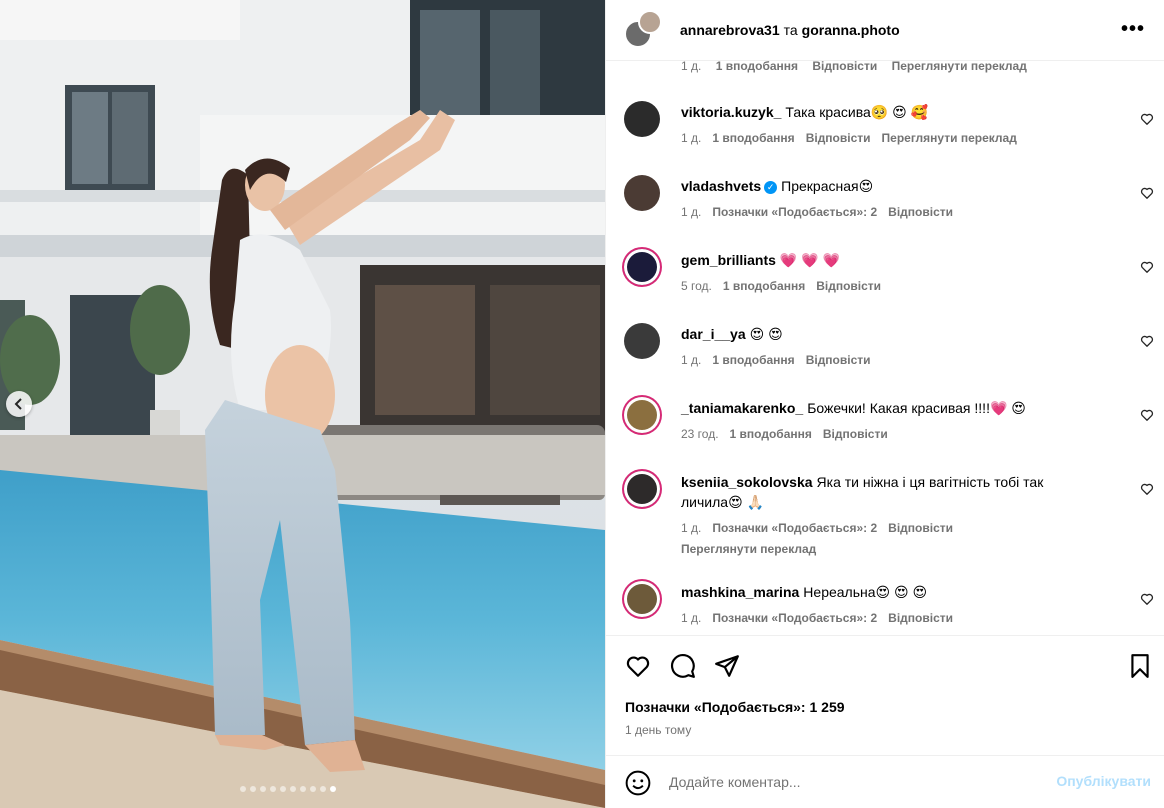 This screenshot has height=808, width=1164. I want to click on comment-emoji: 🥺 😍 🥰, so click(899, 112).